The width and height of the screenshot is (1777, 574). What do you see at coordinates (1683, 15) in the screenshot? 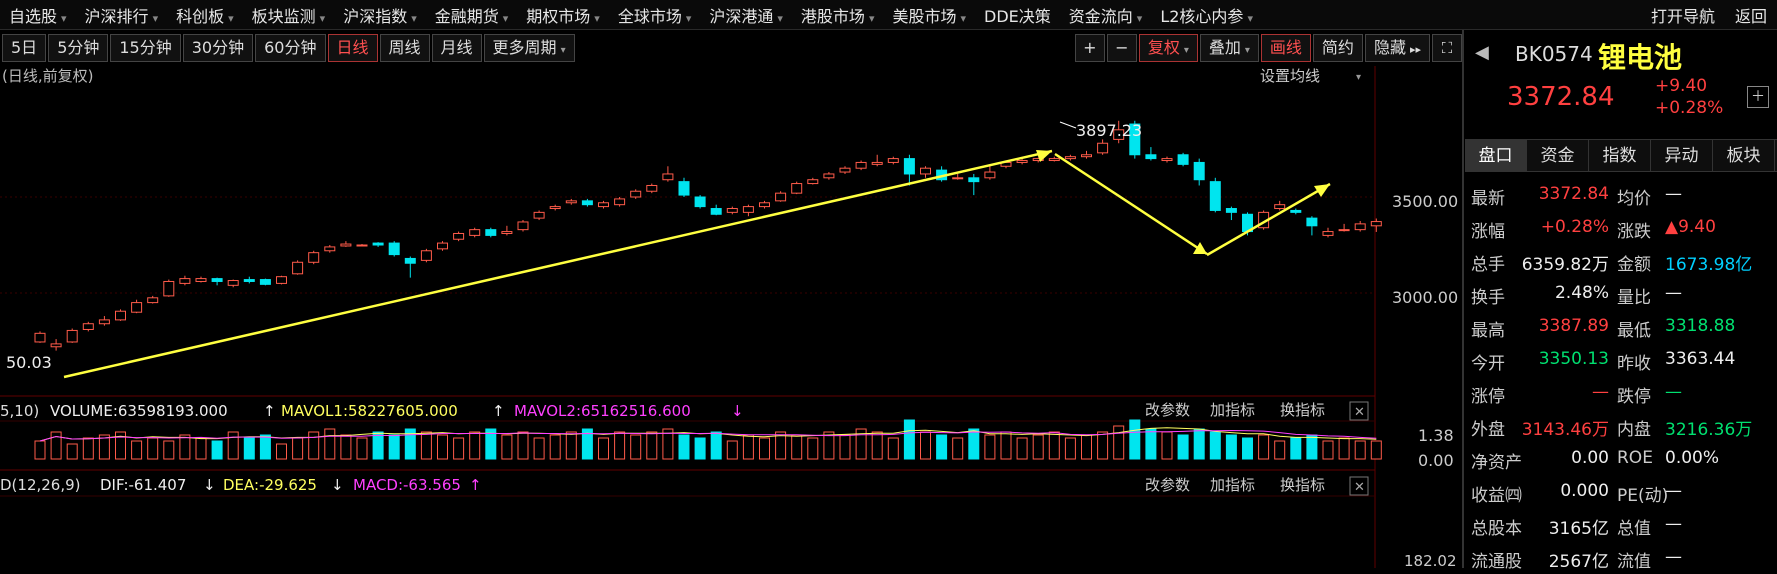
I see `open-nav-button: 打开导航` at bounding box center [1683, 15].